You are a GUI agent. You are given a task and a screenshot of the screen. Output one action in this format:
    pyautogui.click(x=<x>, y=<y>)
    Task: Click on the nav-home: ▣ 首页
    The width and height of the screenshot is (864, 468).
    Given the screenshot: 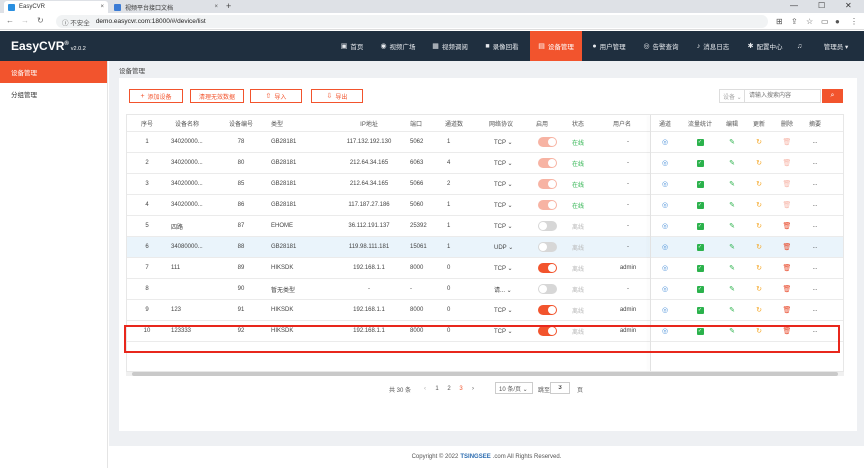 What is the action you would take?
    pyautogui.click(x=352, y=46)
    